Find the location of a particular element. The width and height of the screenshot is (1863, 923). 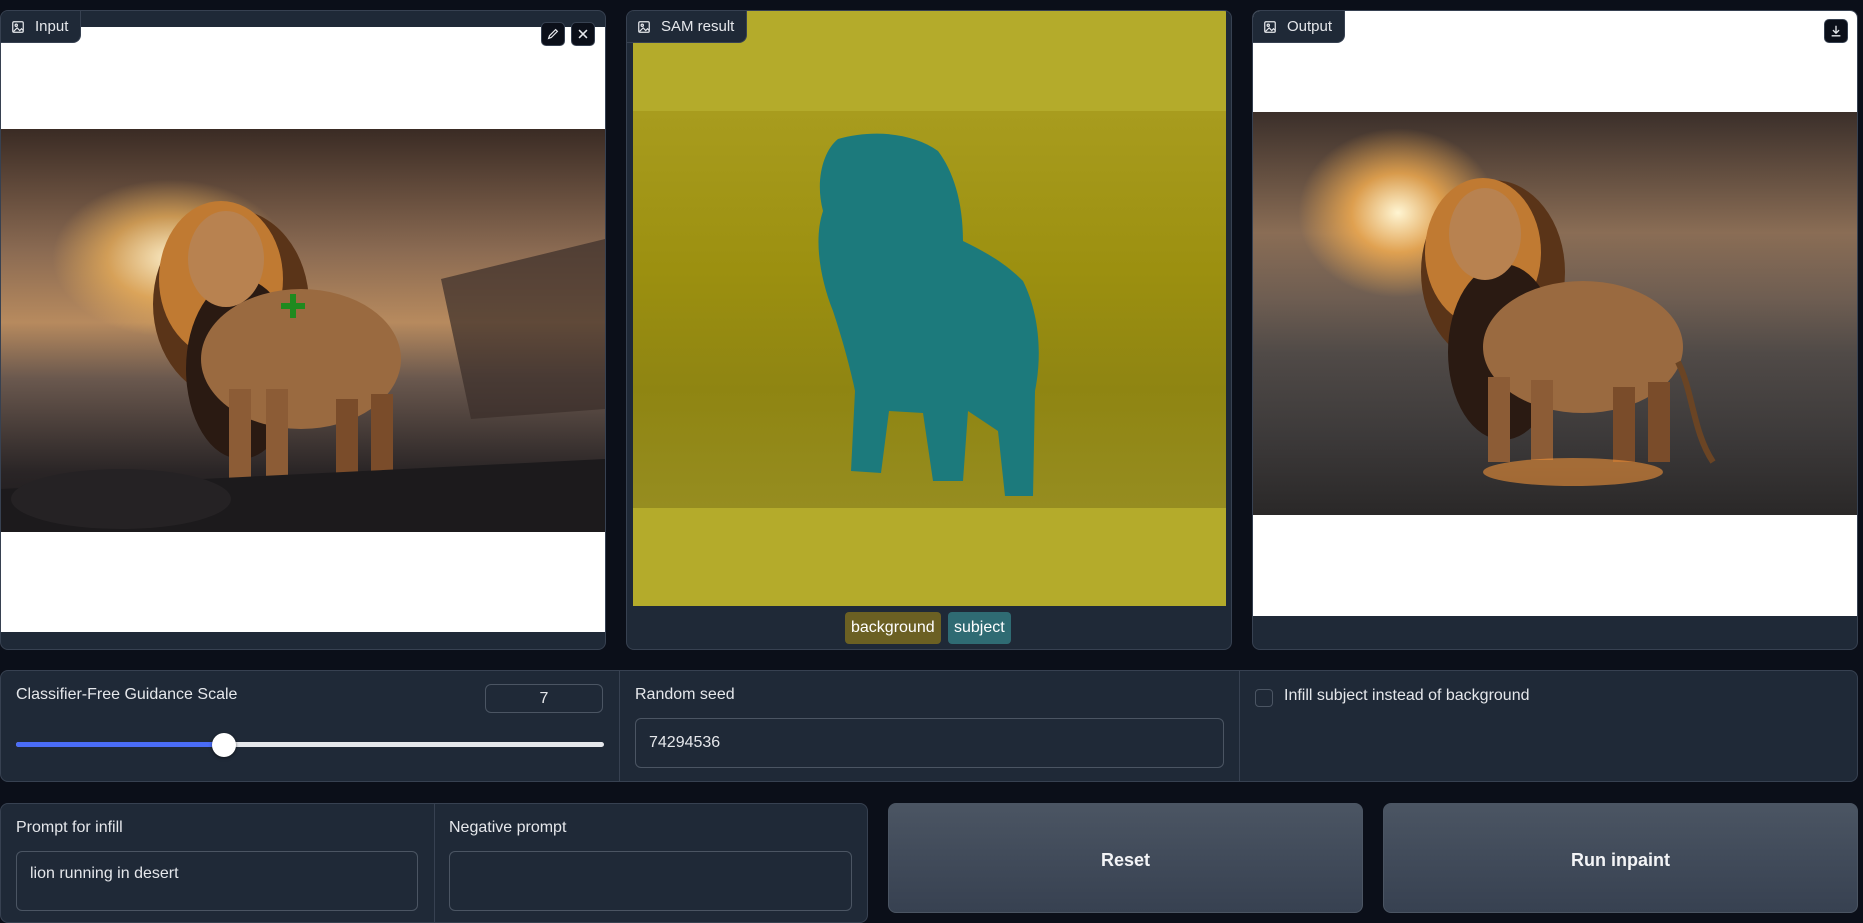

slider-handle is located at coordinates (224, 745).